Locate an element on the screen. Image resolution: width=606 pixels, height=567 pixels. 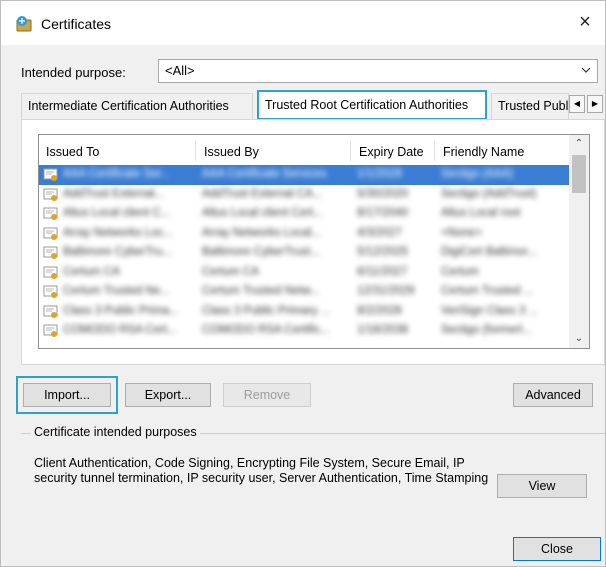
intended-purpose-label: Intended purpose: is located at coordinates (73, 72).